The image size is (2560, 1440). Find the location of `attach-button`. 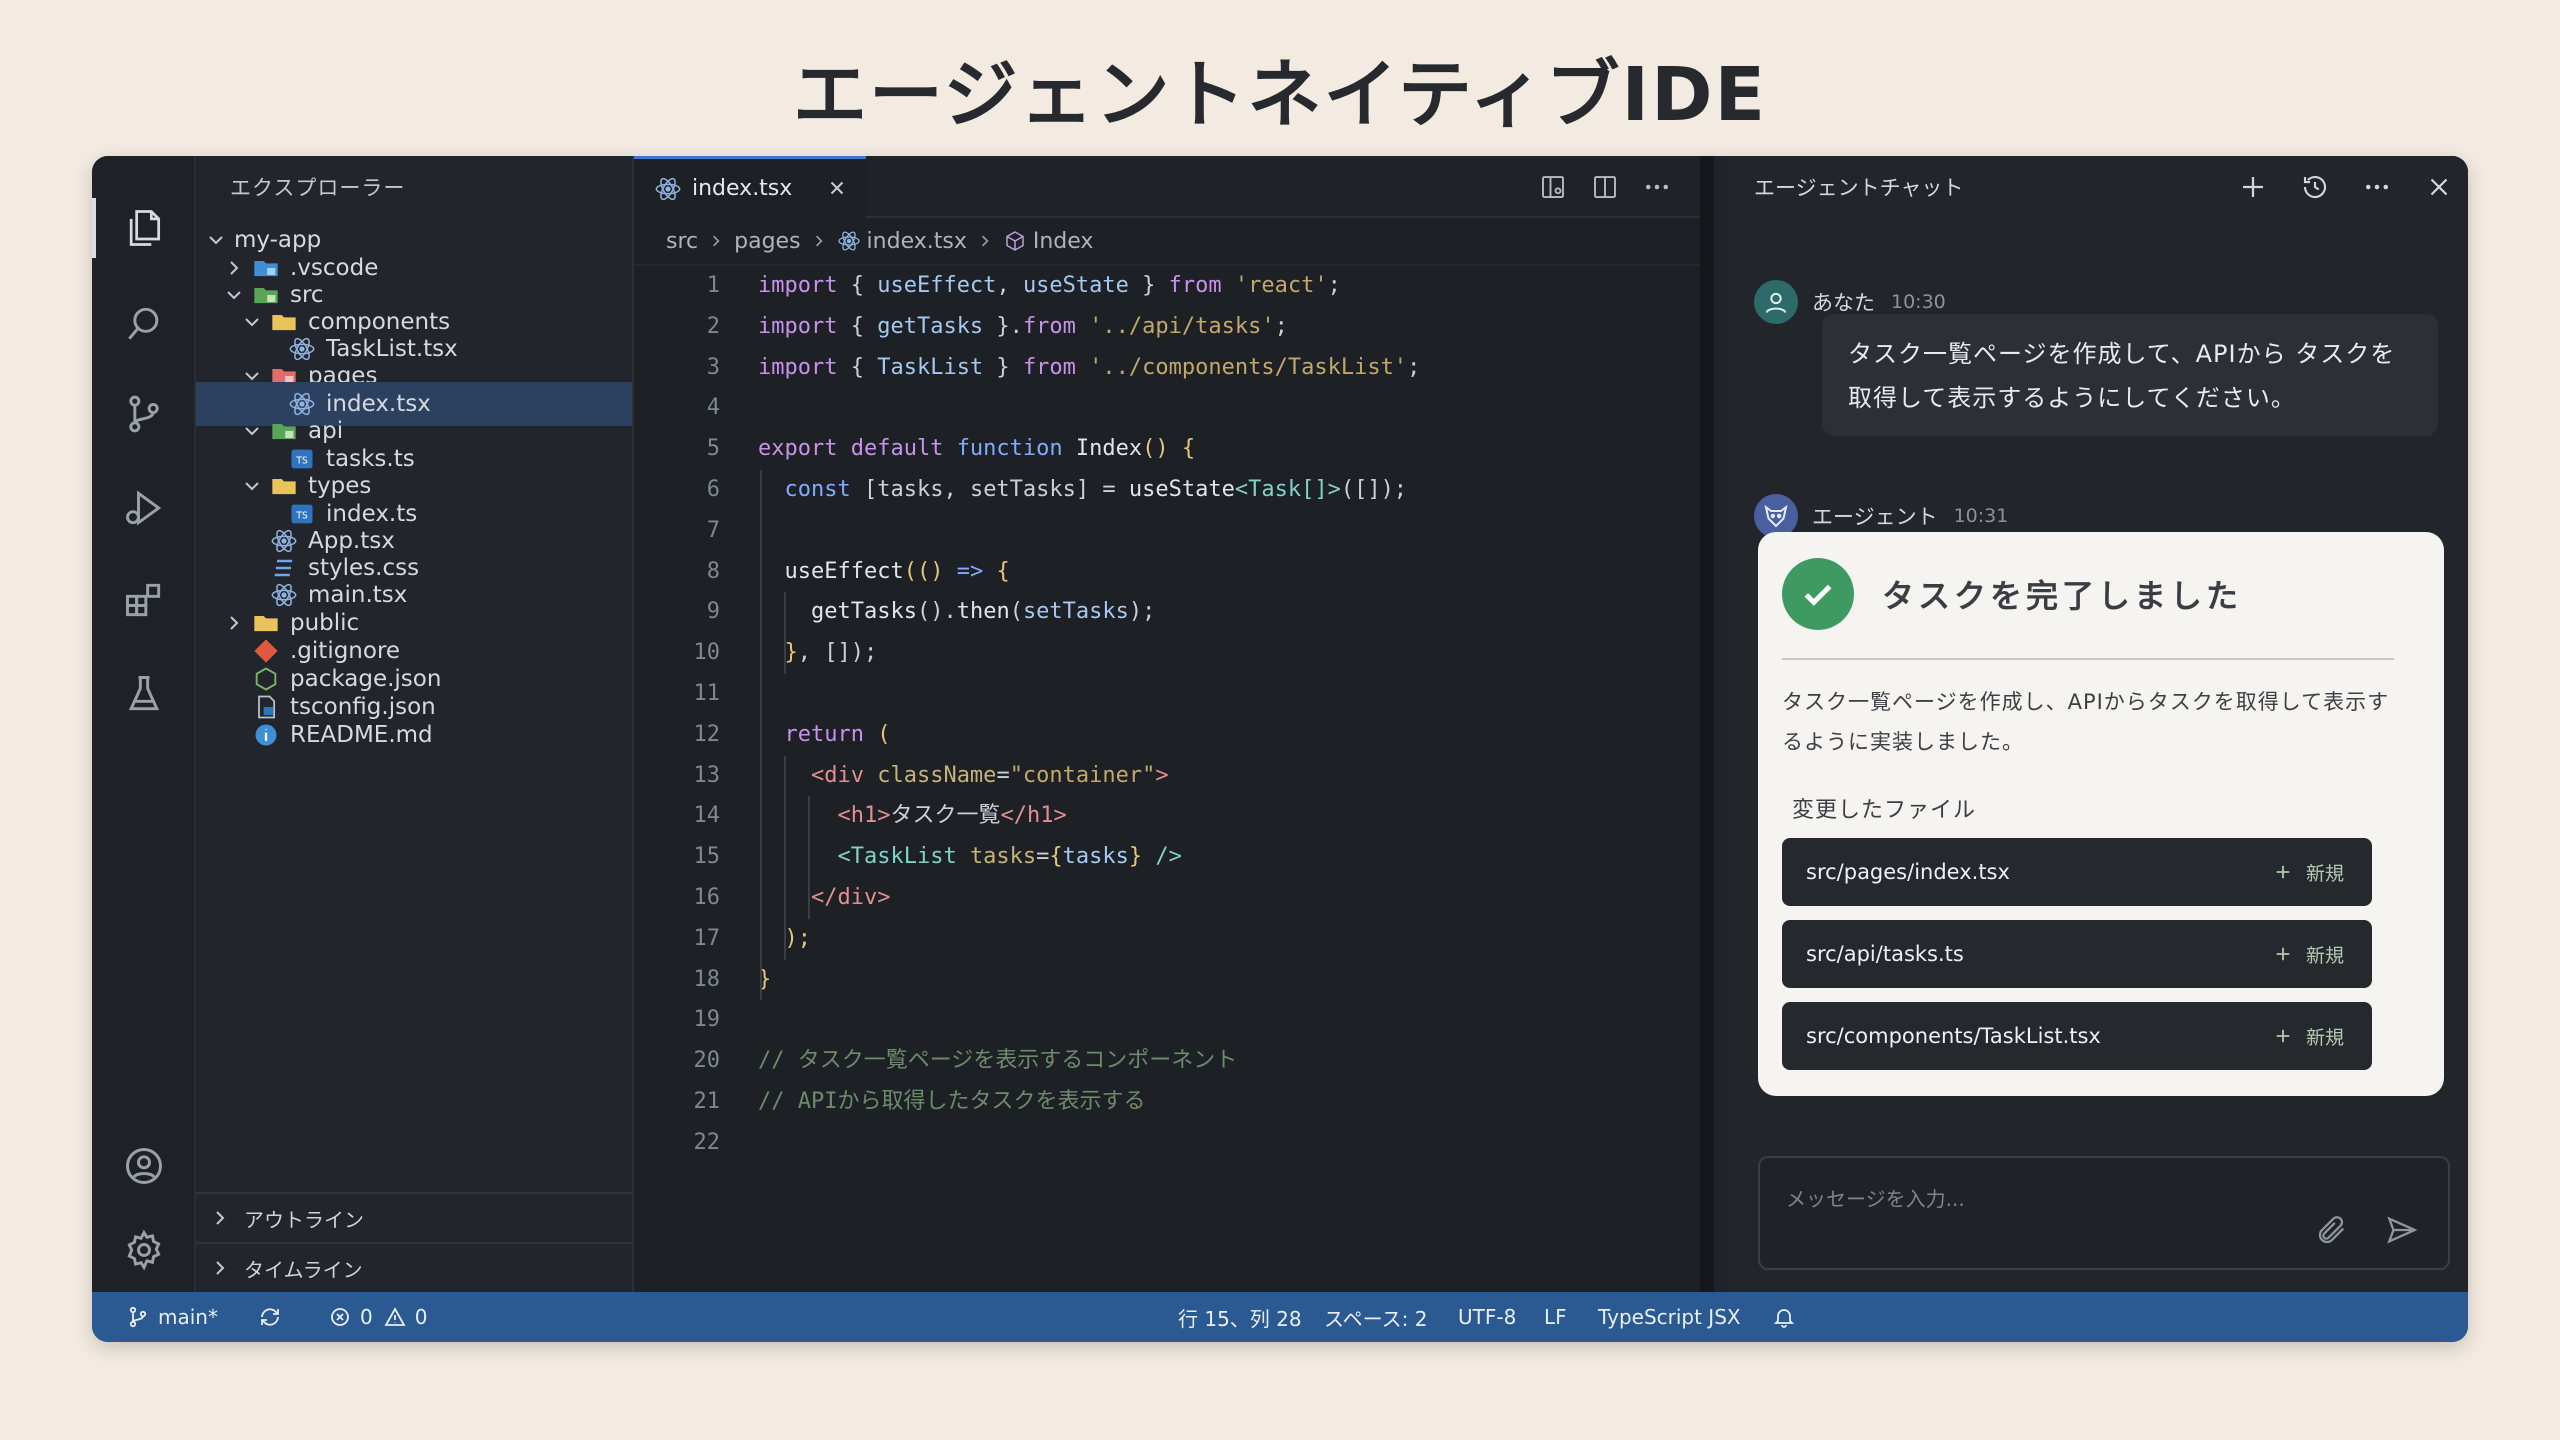

attach-button is located at coordinates (2332, 1230).